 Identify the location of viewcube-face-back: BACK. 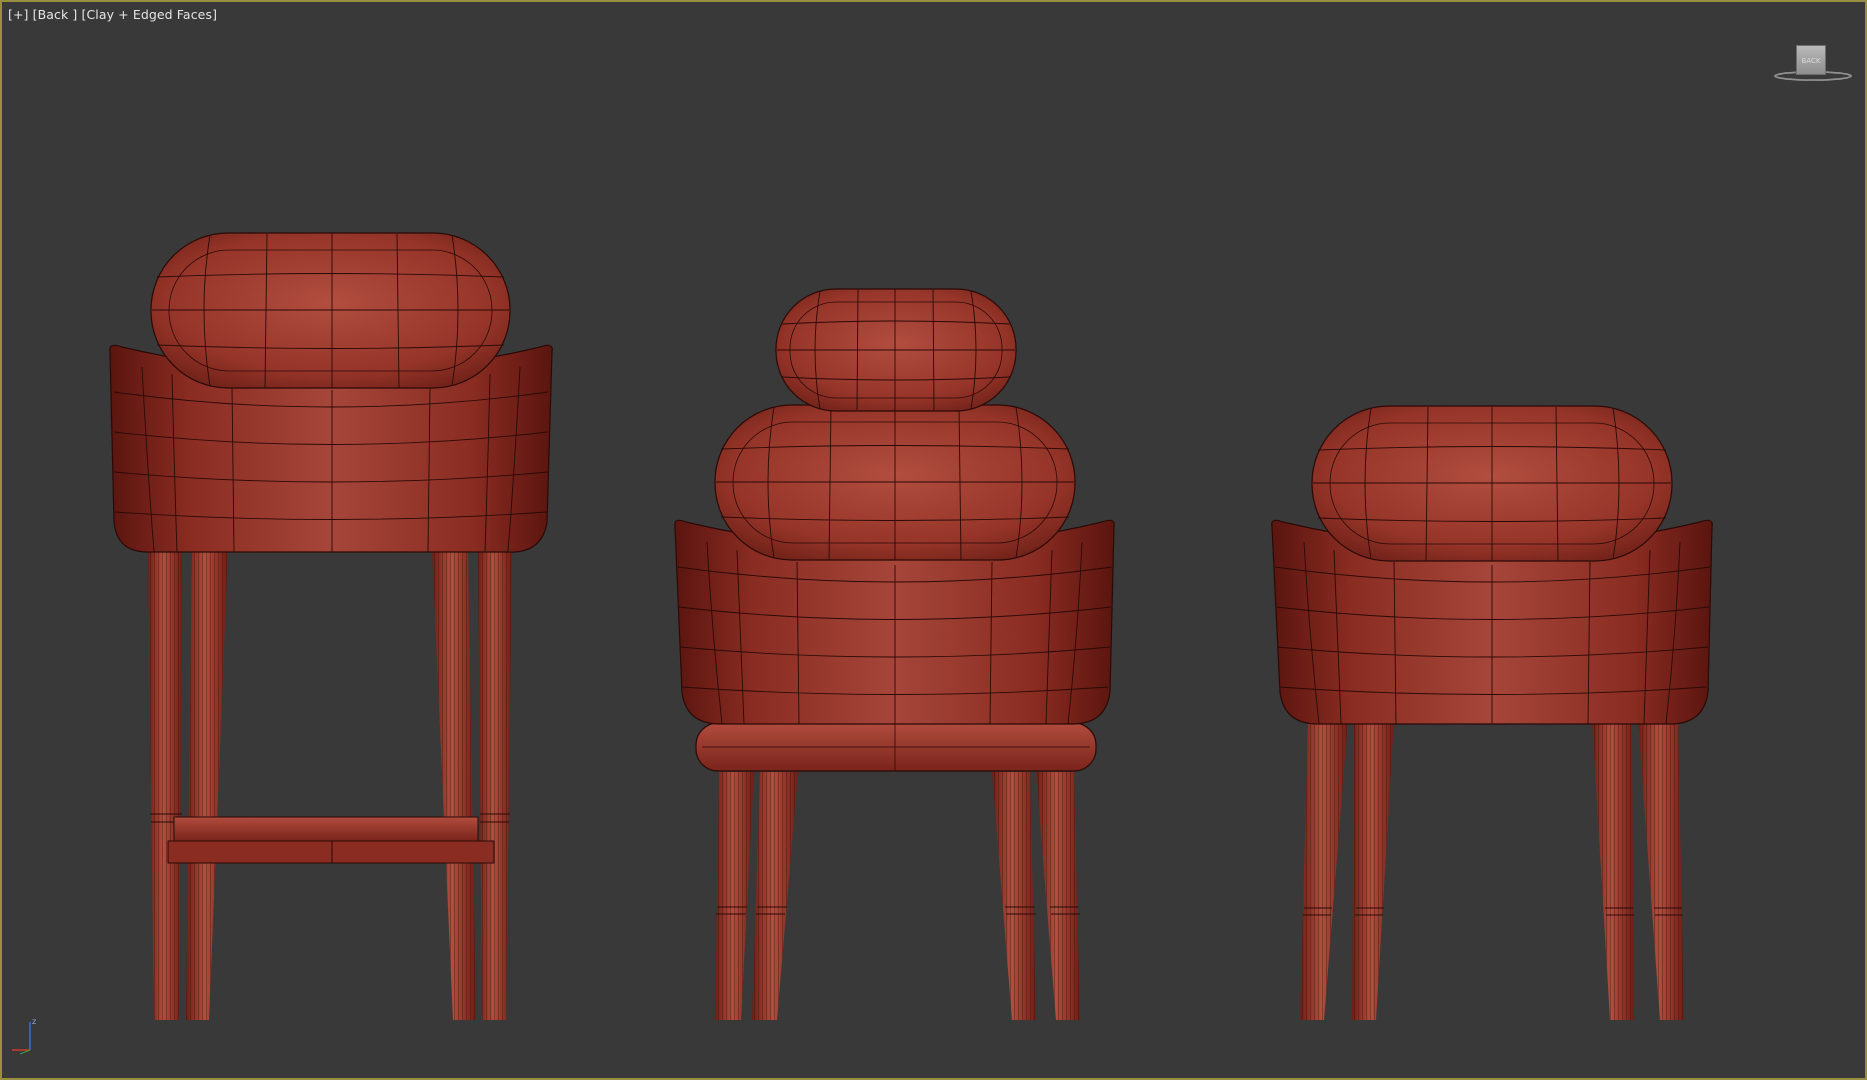
(1811, 60).